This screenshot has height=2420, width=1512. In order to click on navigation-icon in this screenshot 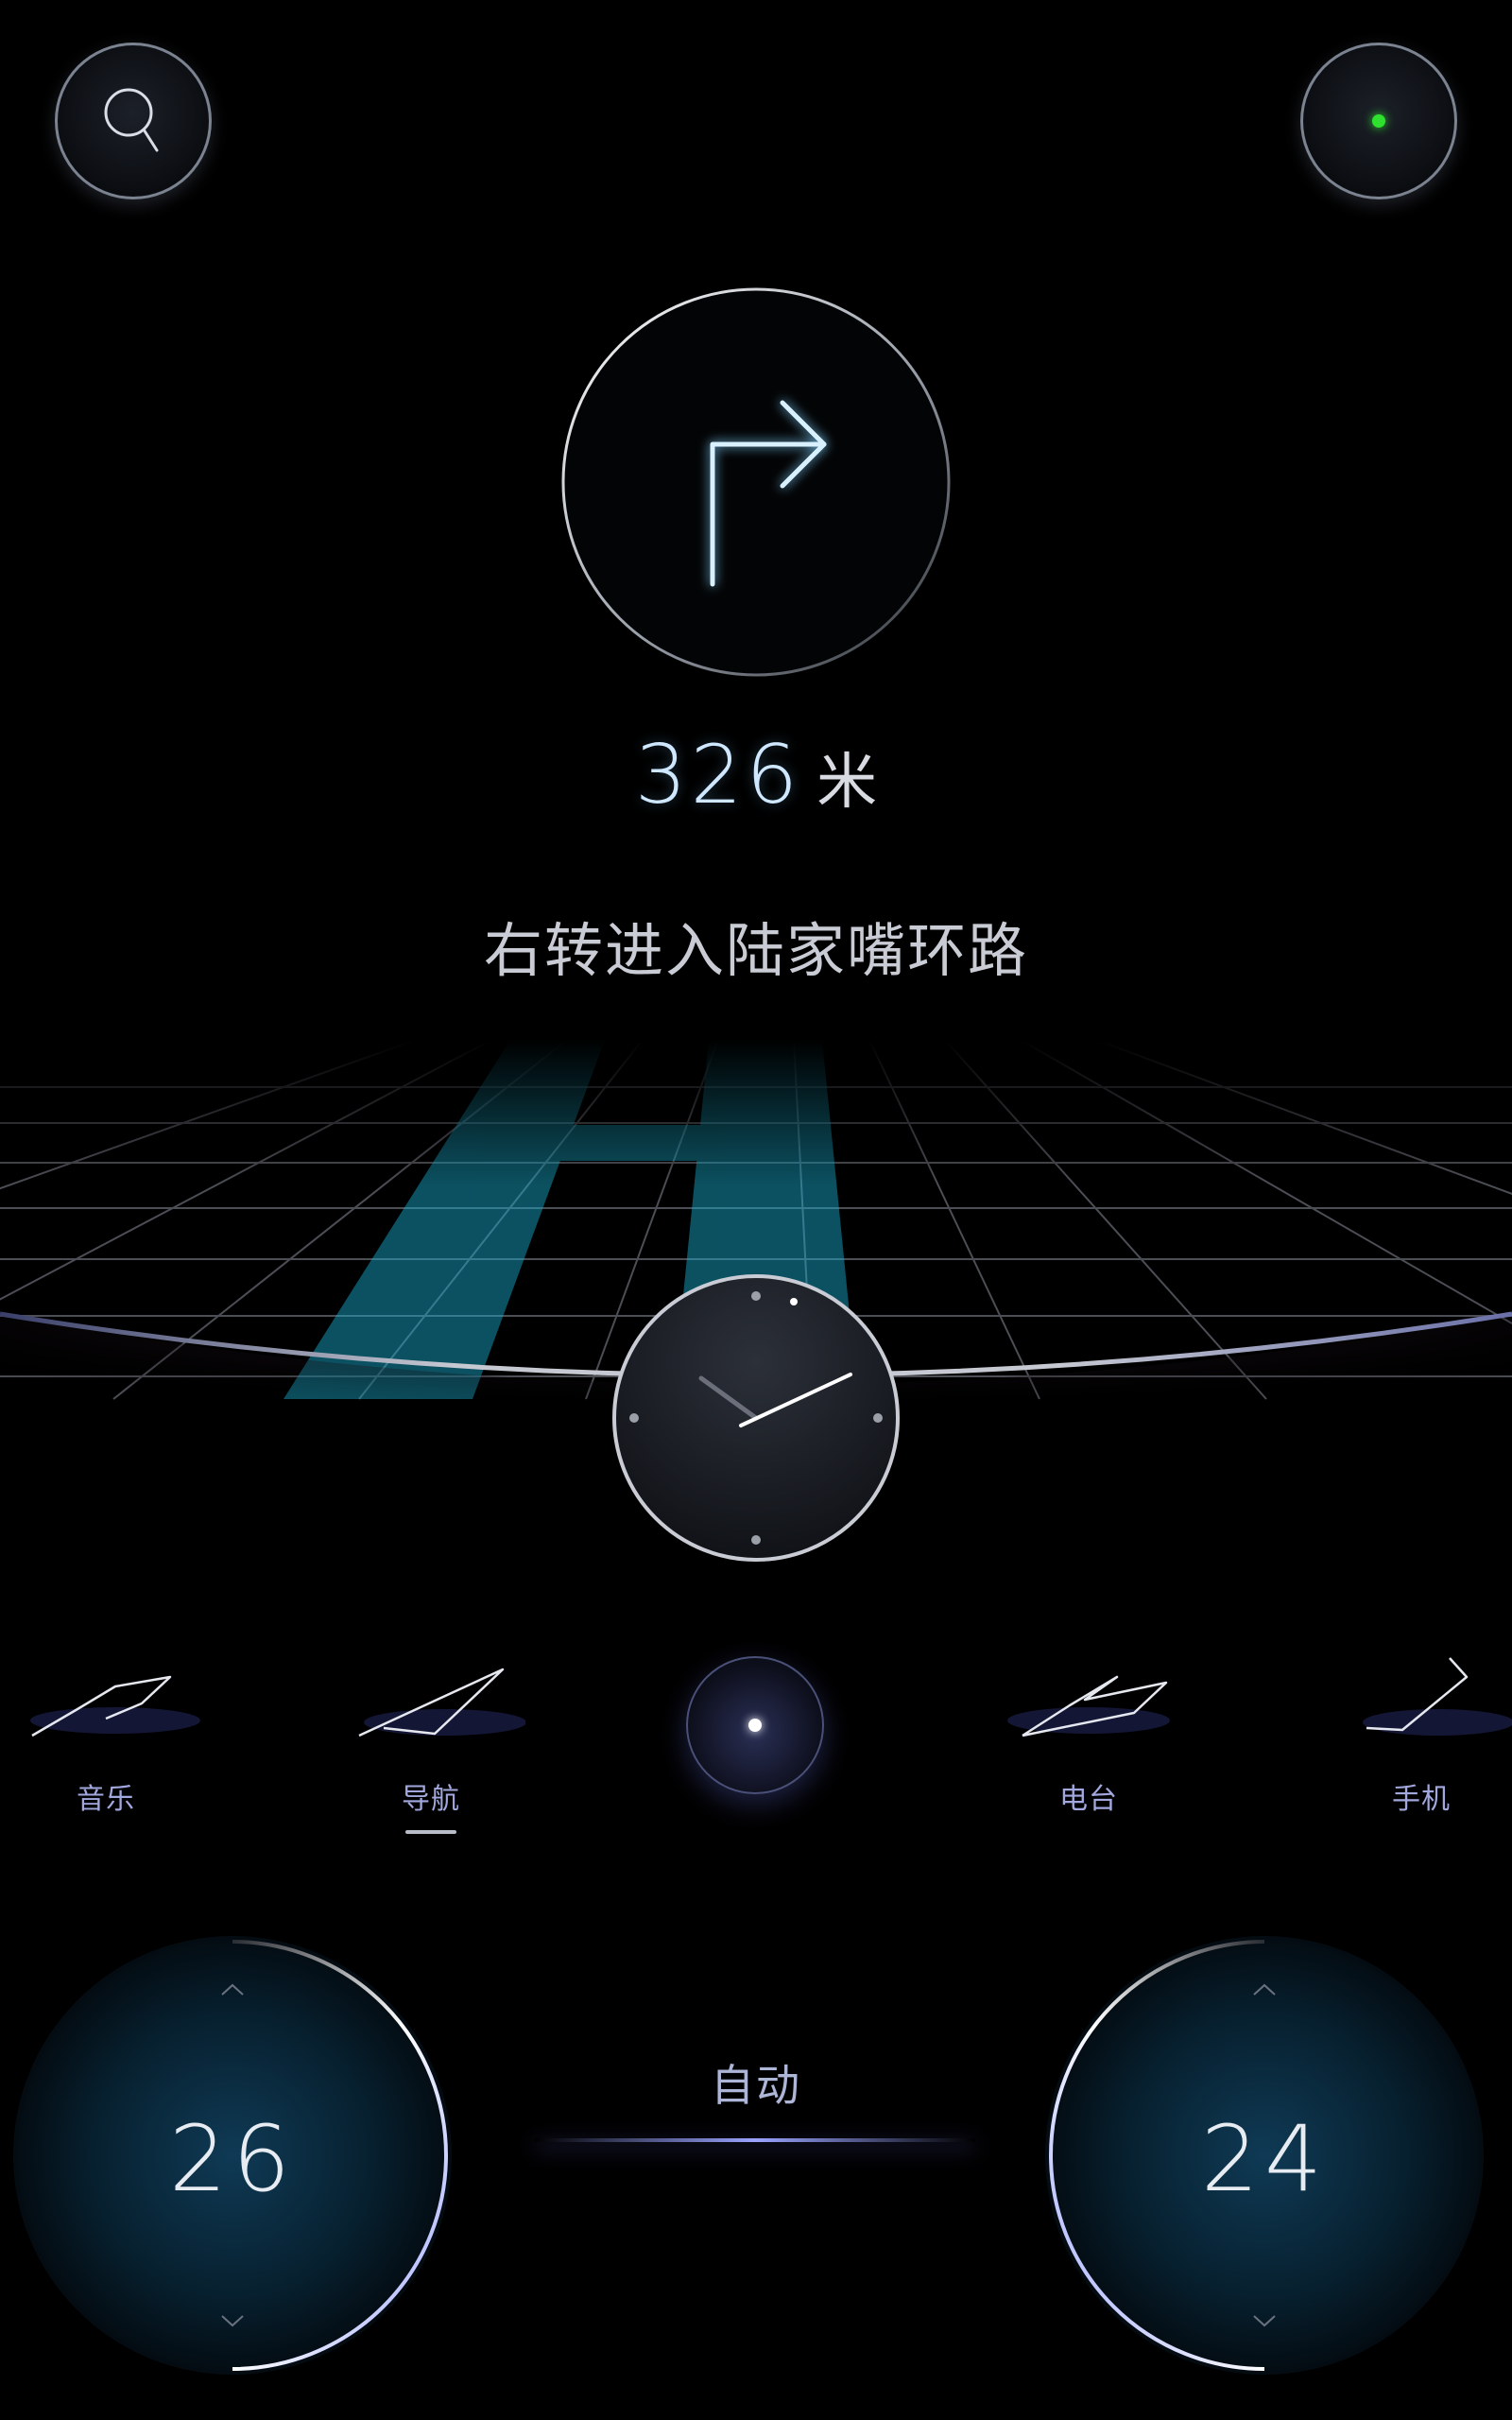, I will do `click(441, 1702)`.